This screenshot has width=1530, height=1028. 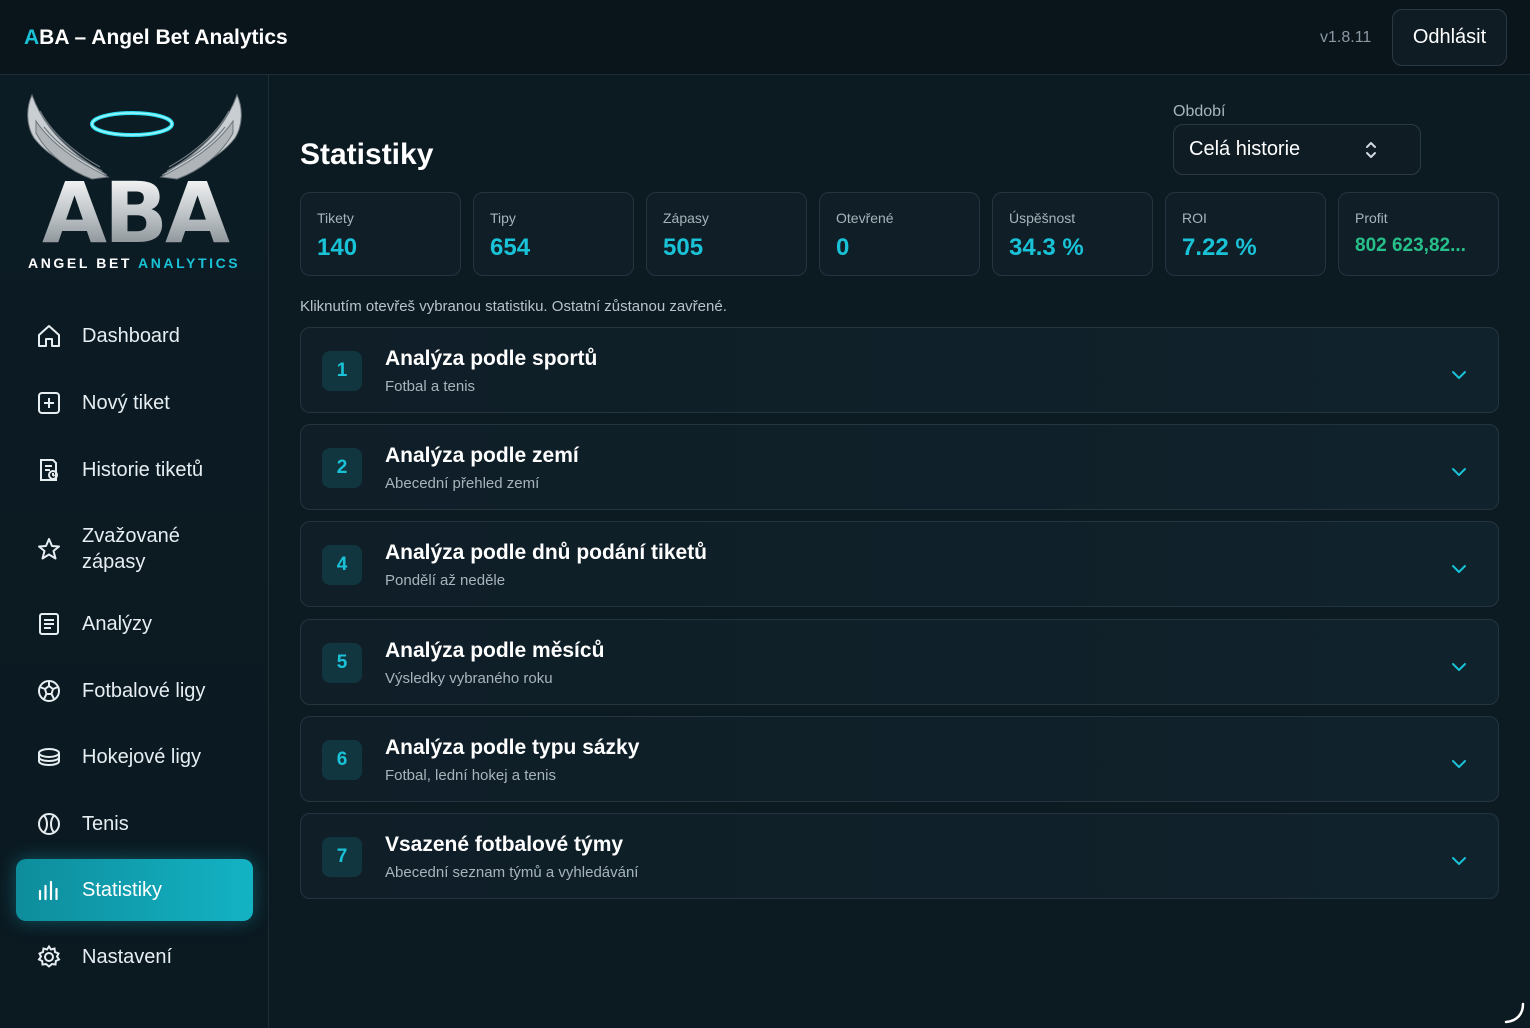 I want to click on stat-label: ROI, so click(x=1194, y=218).